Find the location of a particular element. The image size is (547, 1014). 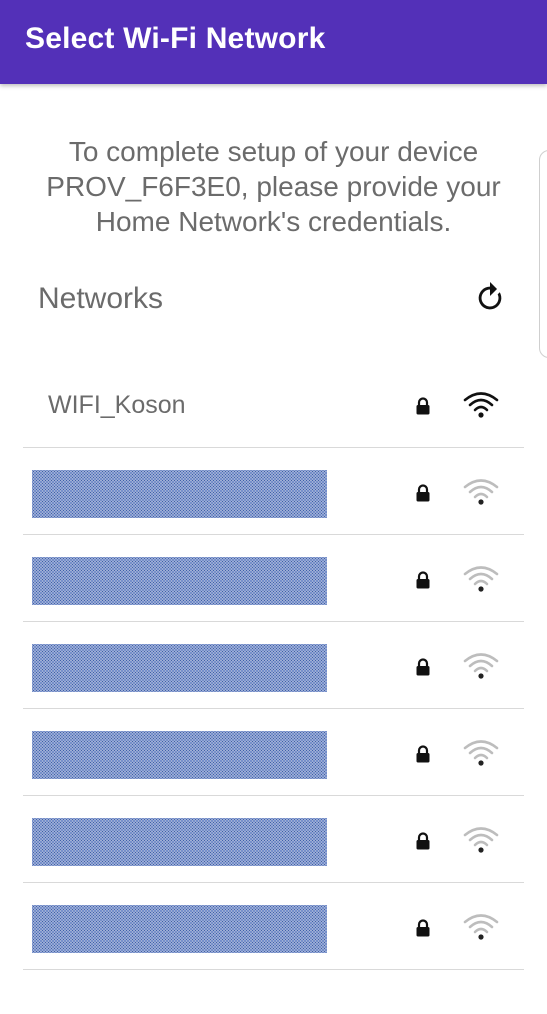

refresh-button is located at coordinates (490, 298).